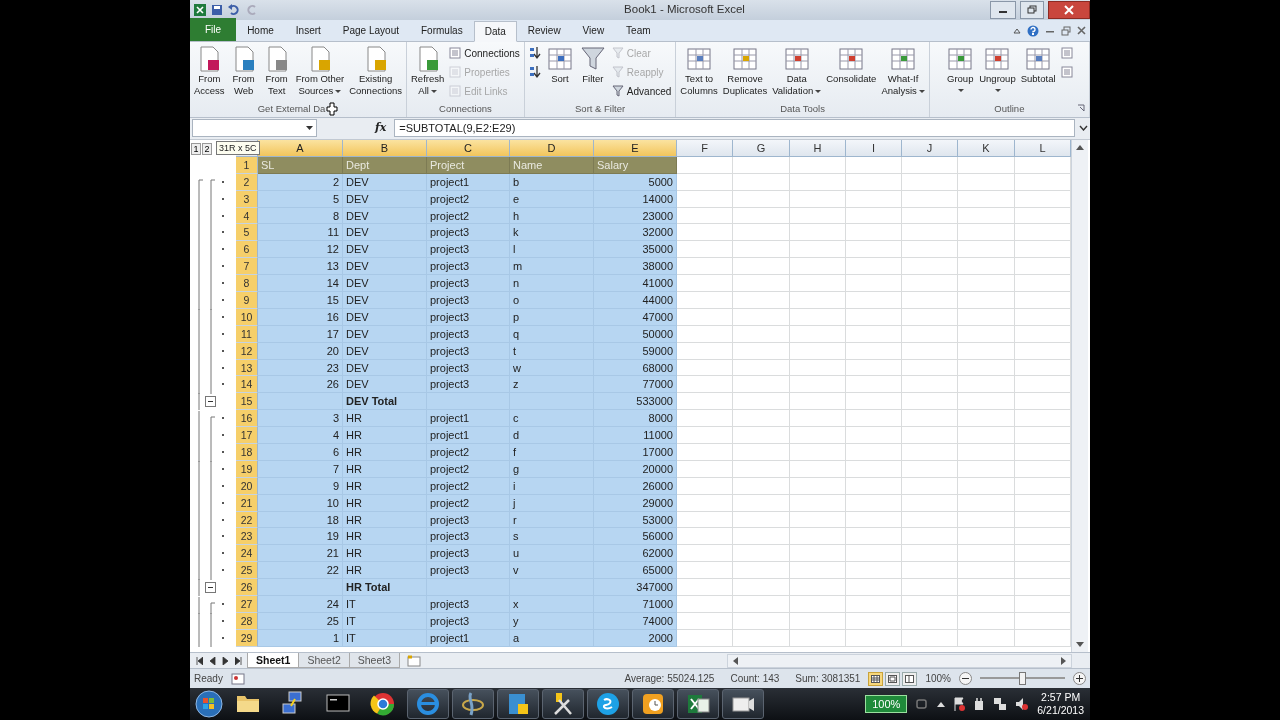 The height and width of the screenshot is (720, 1280). Describe the element at coordinates (1000, 704) in the screenshot. I see `network-status-icon` at that location.